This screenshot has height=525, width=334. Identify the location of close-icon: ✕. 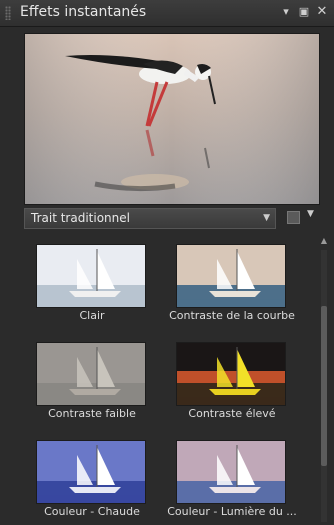
(322, 12).